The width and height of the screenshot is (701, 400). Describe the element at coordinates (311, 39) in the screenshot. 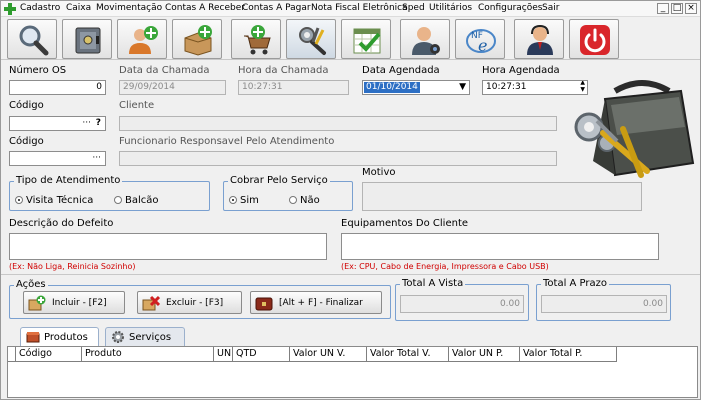

I see `tools-button` at that location.